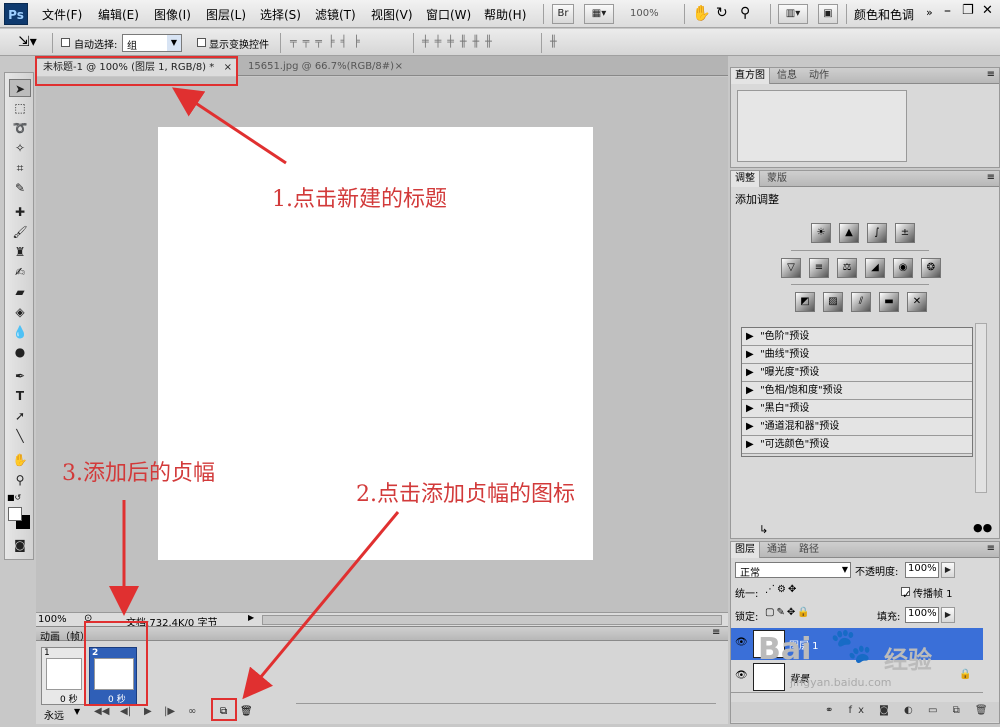  What do you see at coordinates (908, 660) in the screenshot?
I see `watermark-brand-2: 经验` at bounding box center [908, 660].